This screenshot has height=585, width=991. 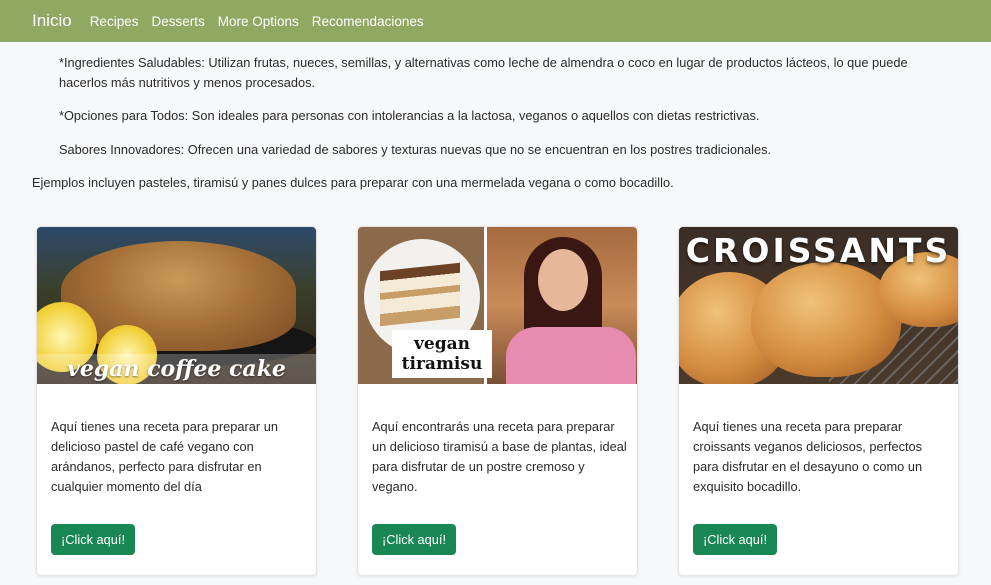 I want to click on shirt-shape, so click(x=571, y=355).